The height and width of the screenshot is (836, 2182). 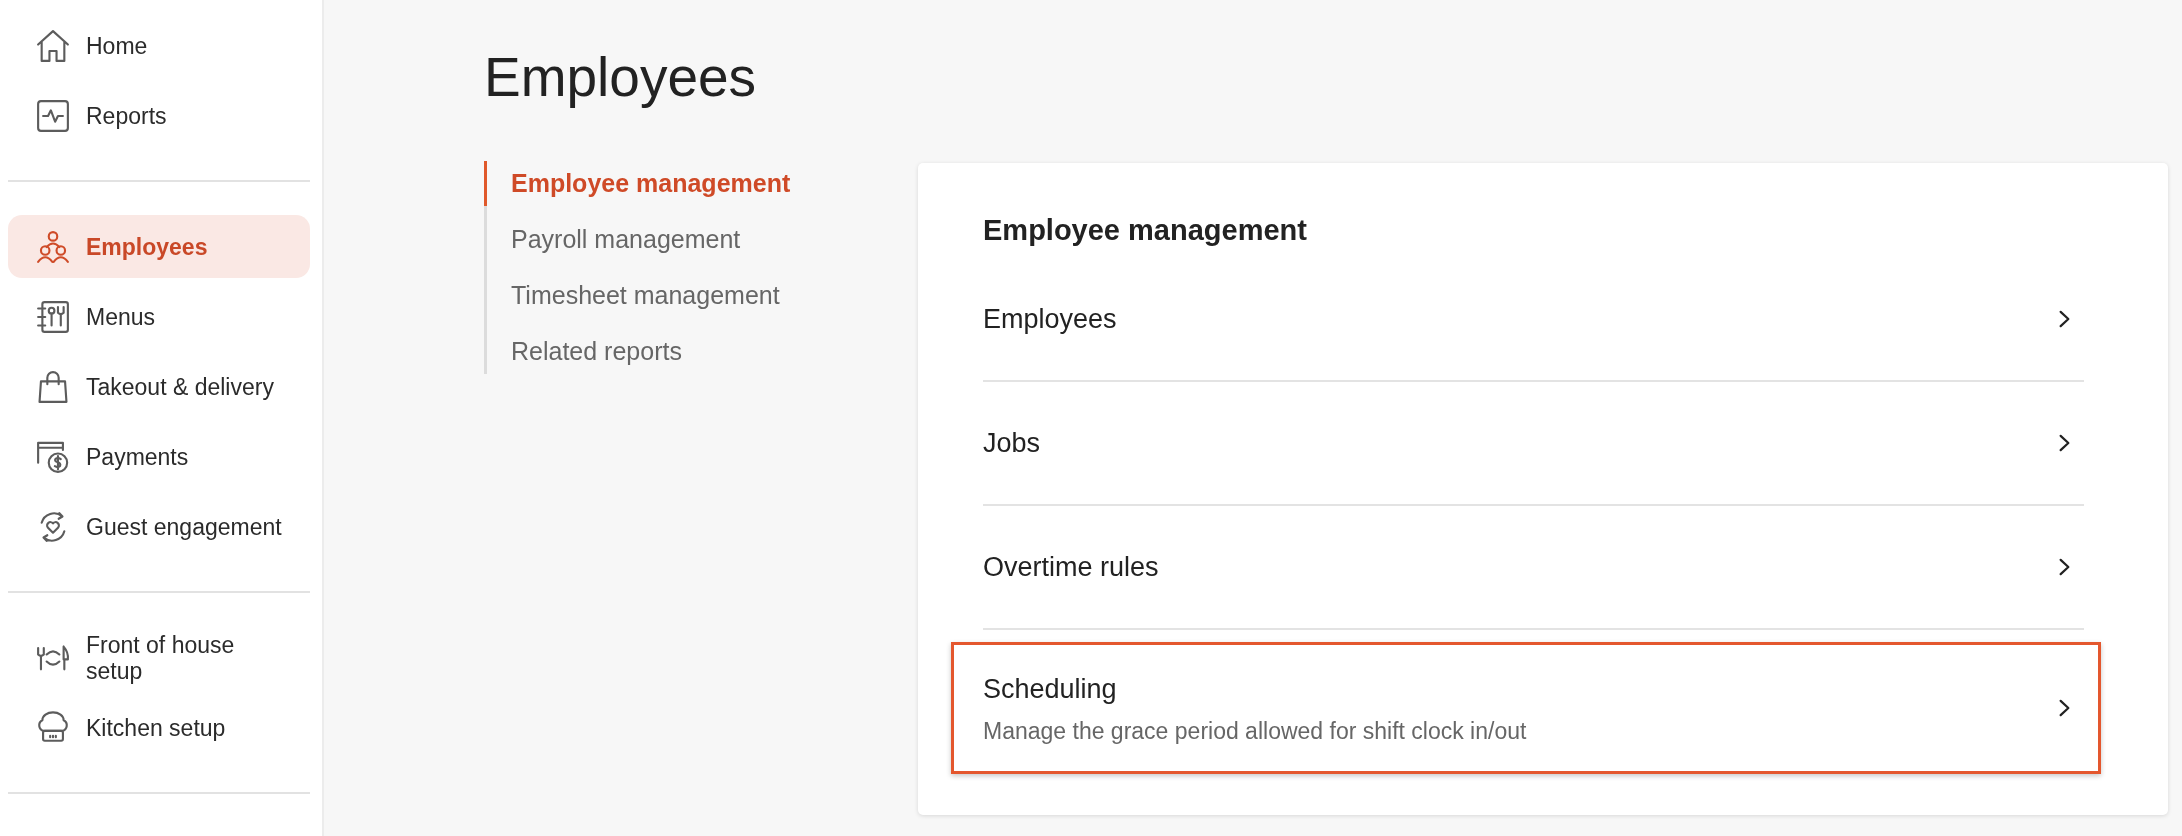 I want to click on row-description: Manage the grace period allowed for shift clock in/out, so click(x=1255, y=731).